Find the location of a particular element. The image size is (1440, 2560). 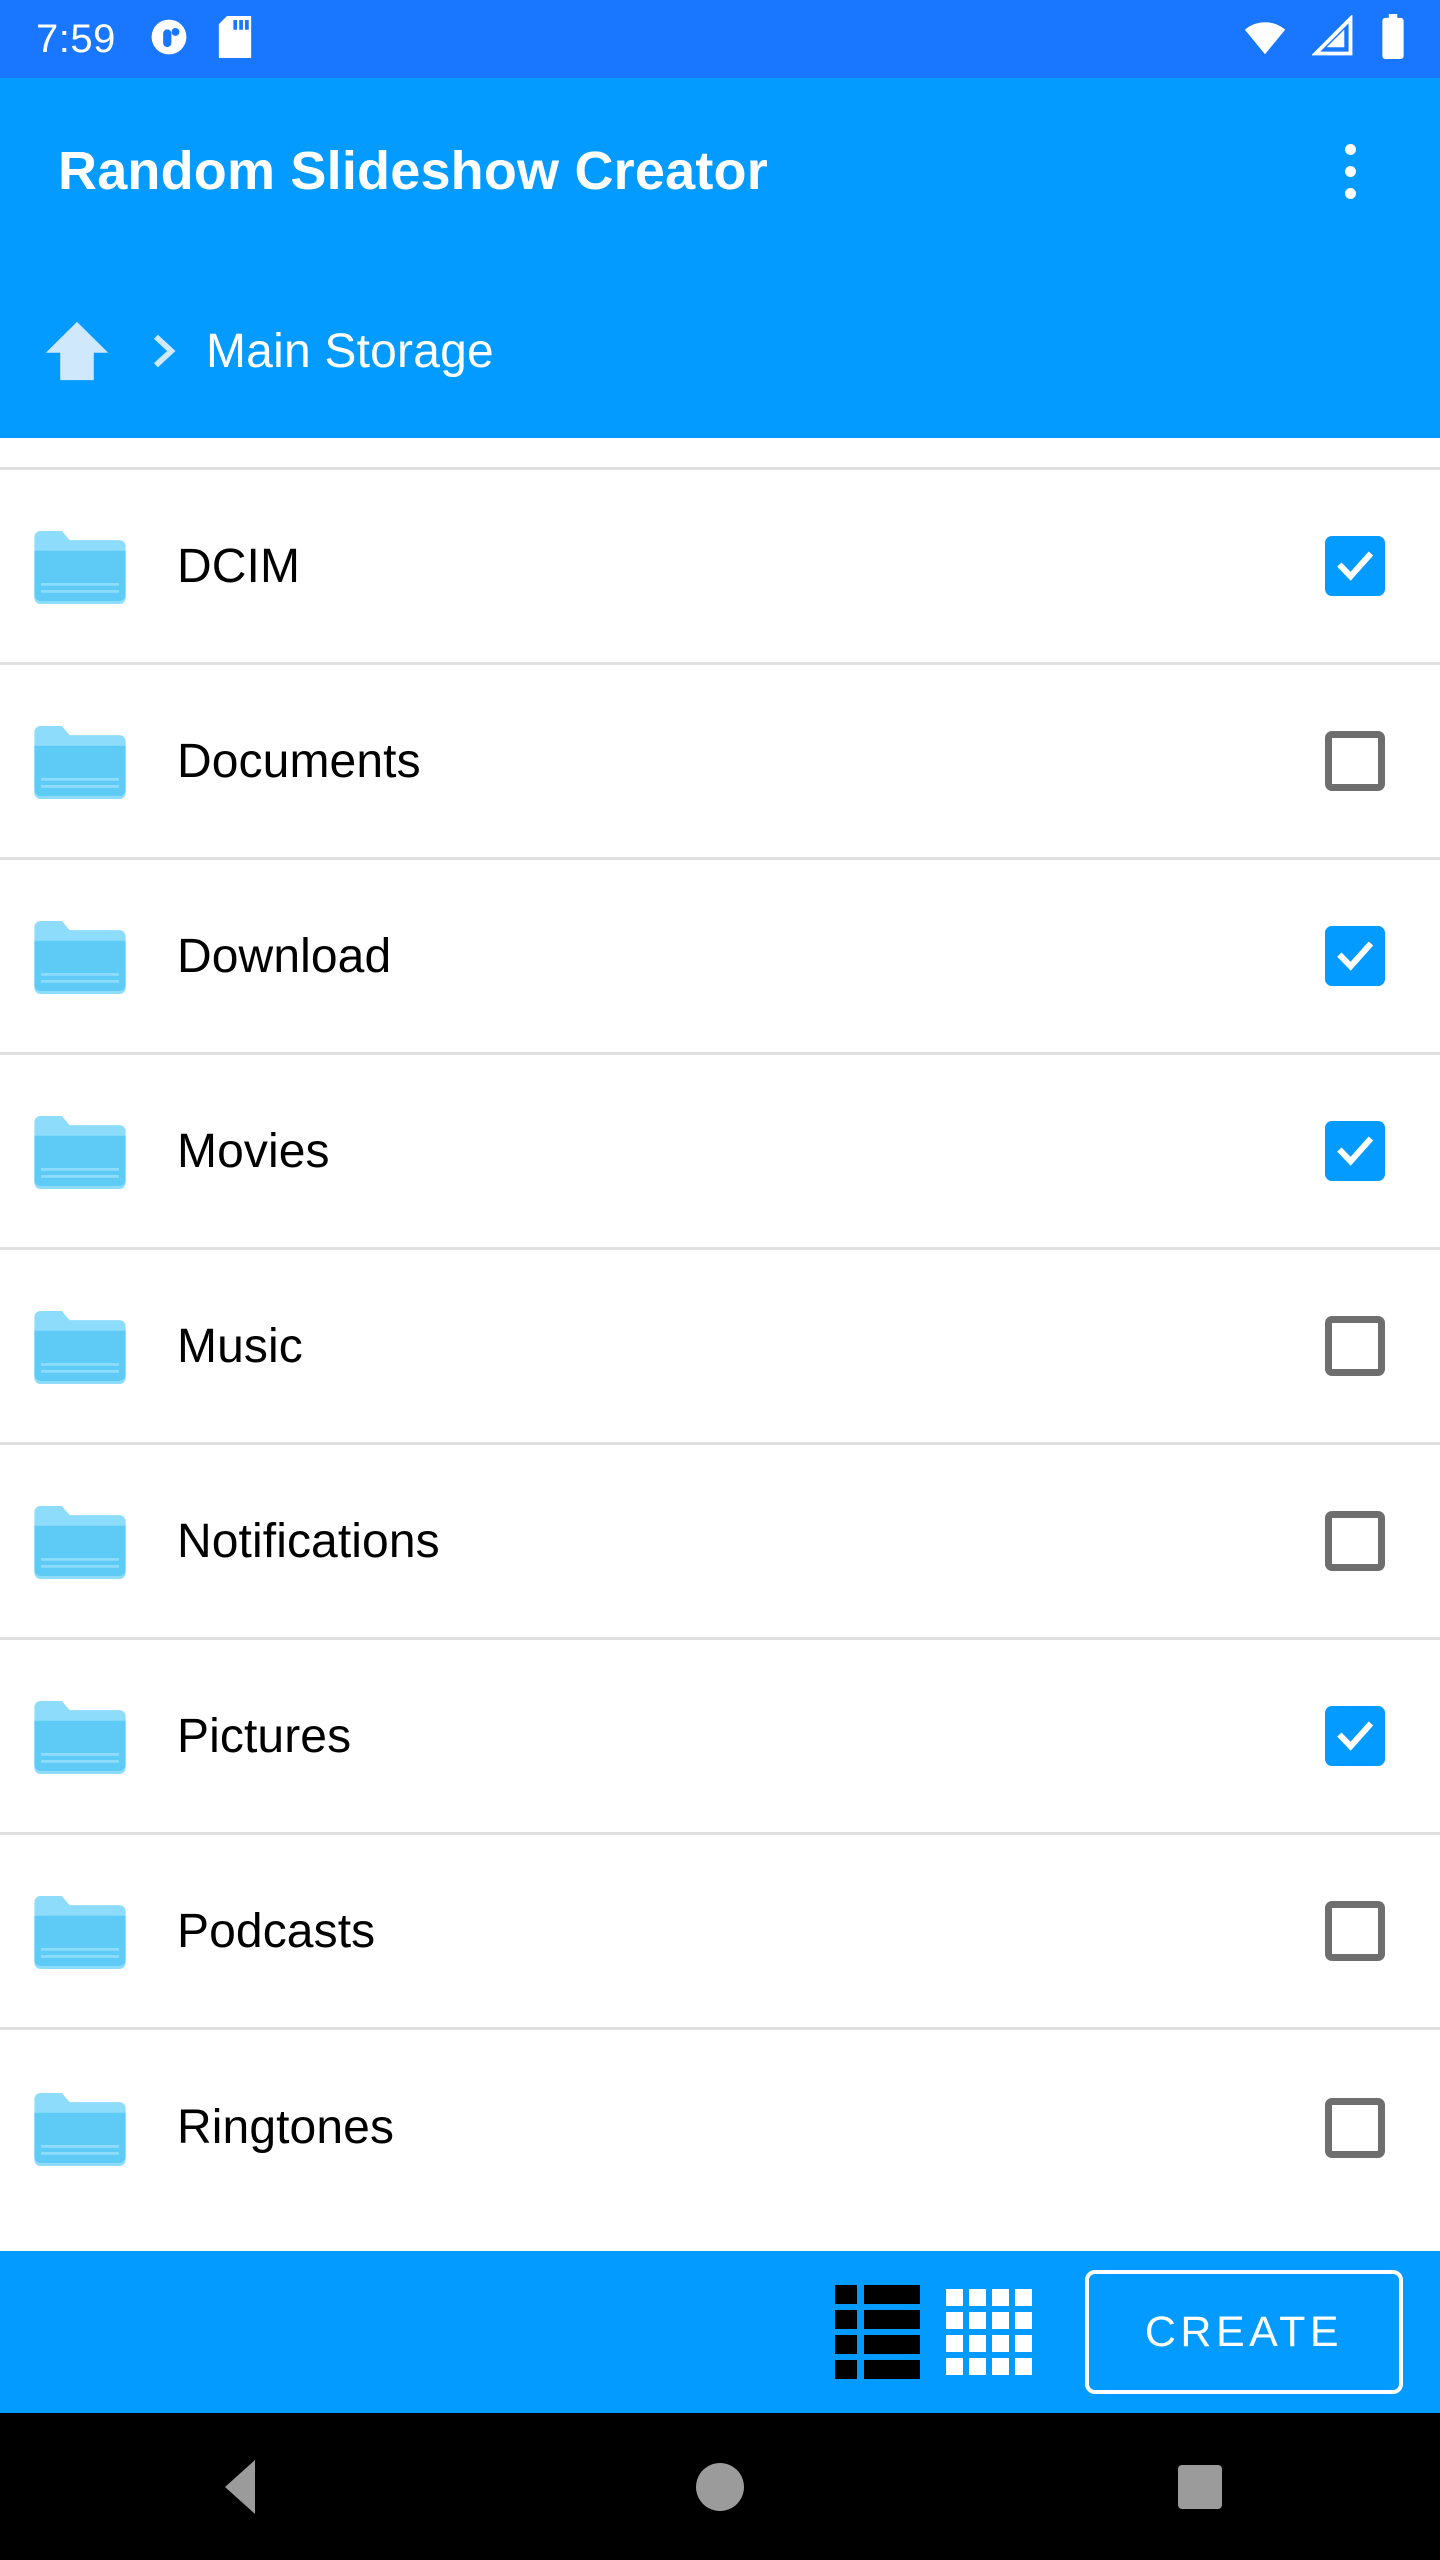

folder-list-item: Movies is located at coordinates (720, 1152).